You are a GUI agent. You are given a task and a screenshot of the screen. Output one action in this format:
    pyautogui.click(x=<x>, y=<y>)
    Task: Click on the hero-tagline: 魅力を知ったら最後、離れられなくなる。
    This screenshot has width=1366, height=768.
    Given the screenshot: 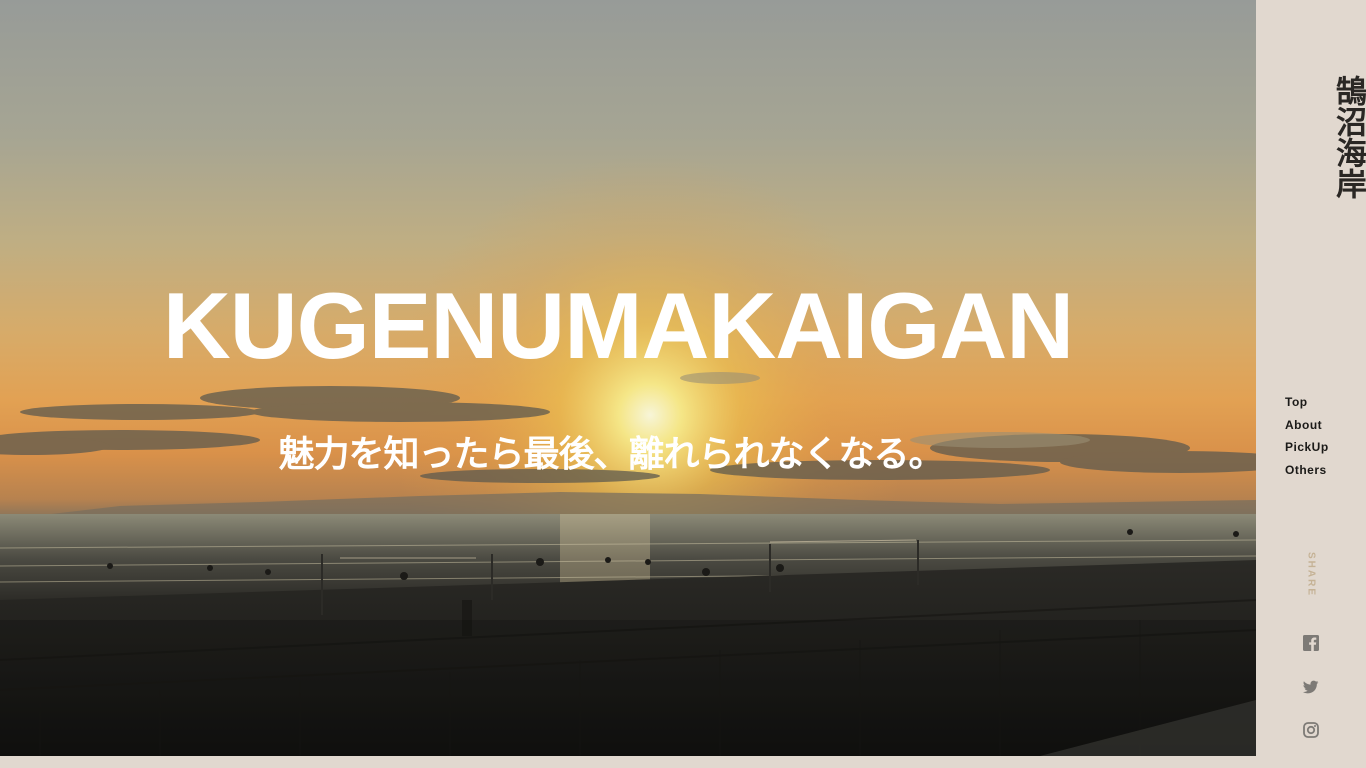 What is the action you would take?
    pyautogui.click(x=611, y=454)
    